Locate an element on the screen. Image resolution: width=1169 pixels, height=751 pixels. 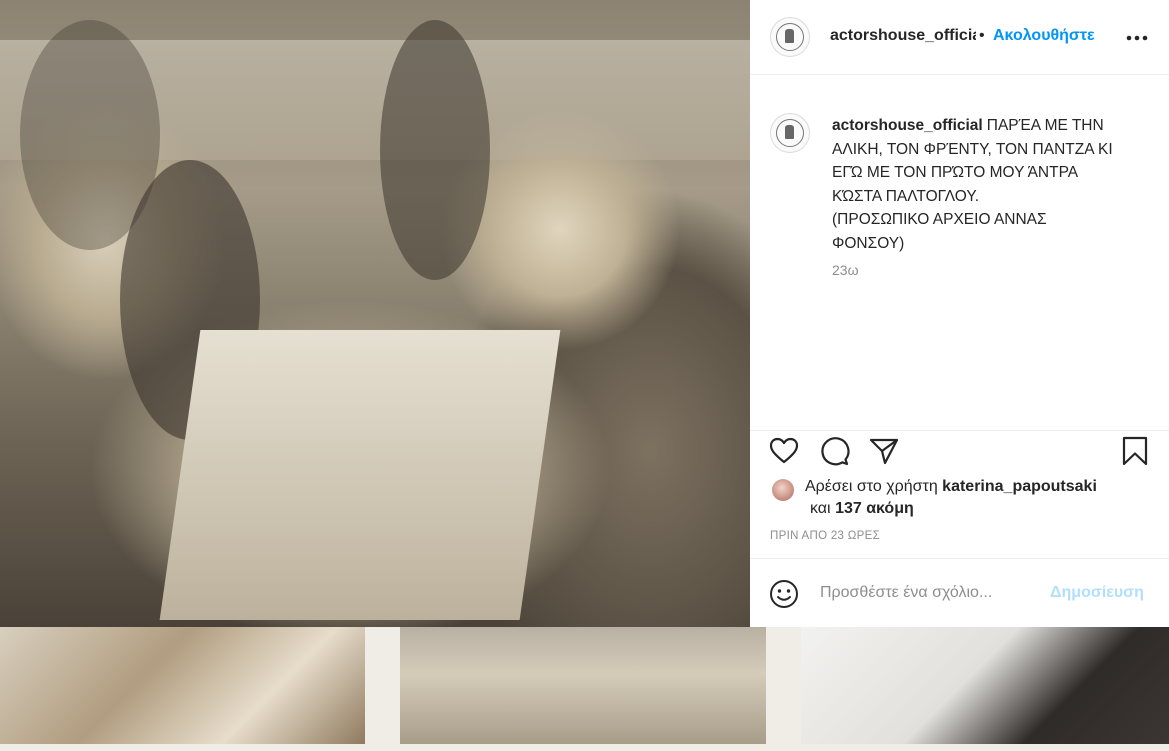
heart-icon is located at coordinates (784, 451).